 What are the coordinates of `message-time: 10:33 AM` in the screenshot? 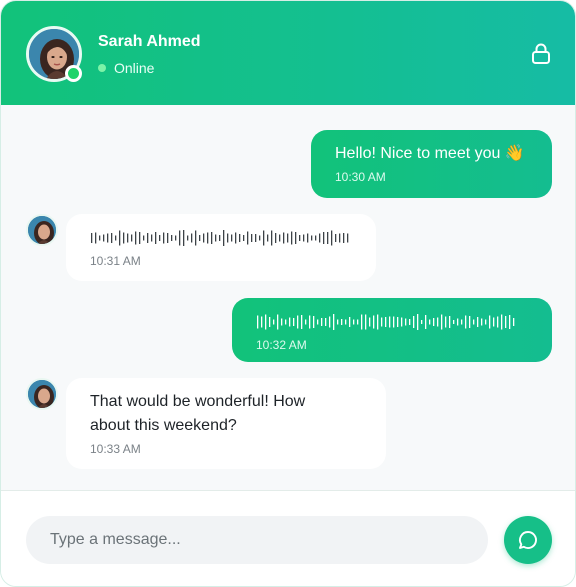 It's located at (115, 449).